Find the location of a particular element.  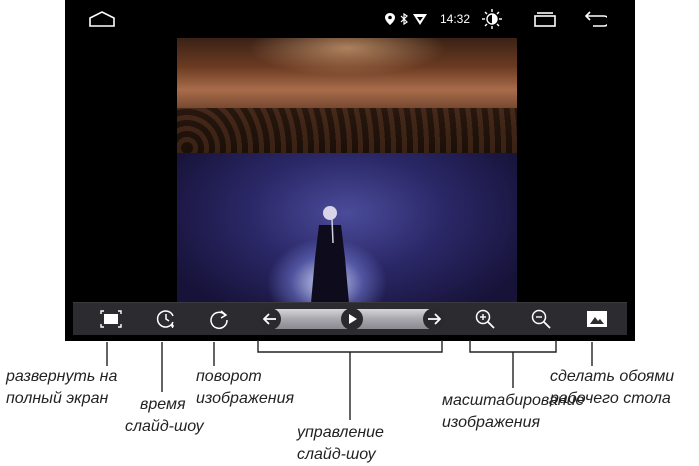

annotation-slideshow-time: время слайд-шоу is located at coordinates (164, 415).